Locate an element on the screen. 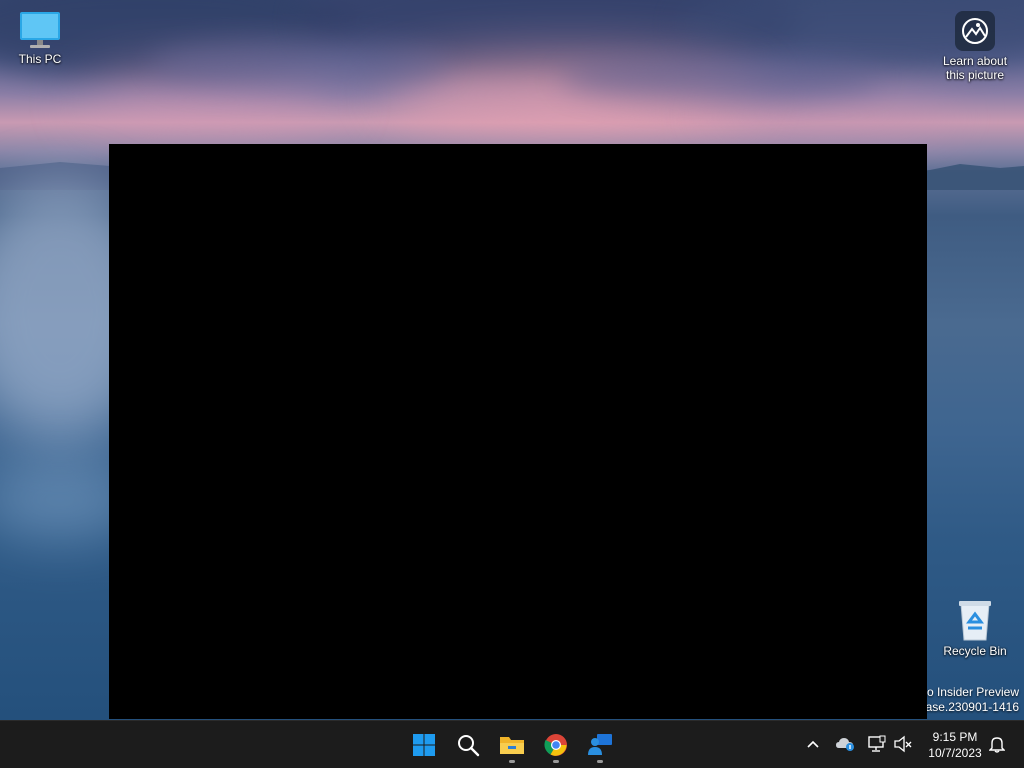 The height and width of the screenshot is (768, 1024). chrome-button is located at coordinates (556, 745).